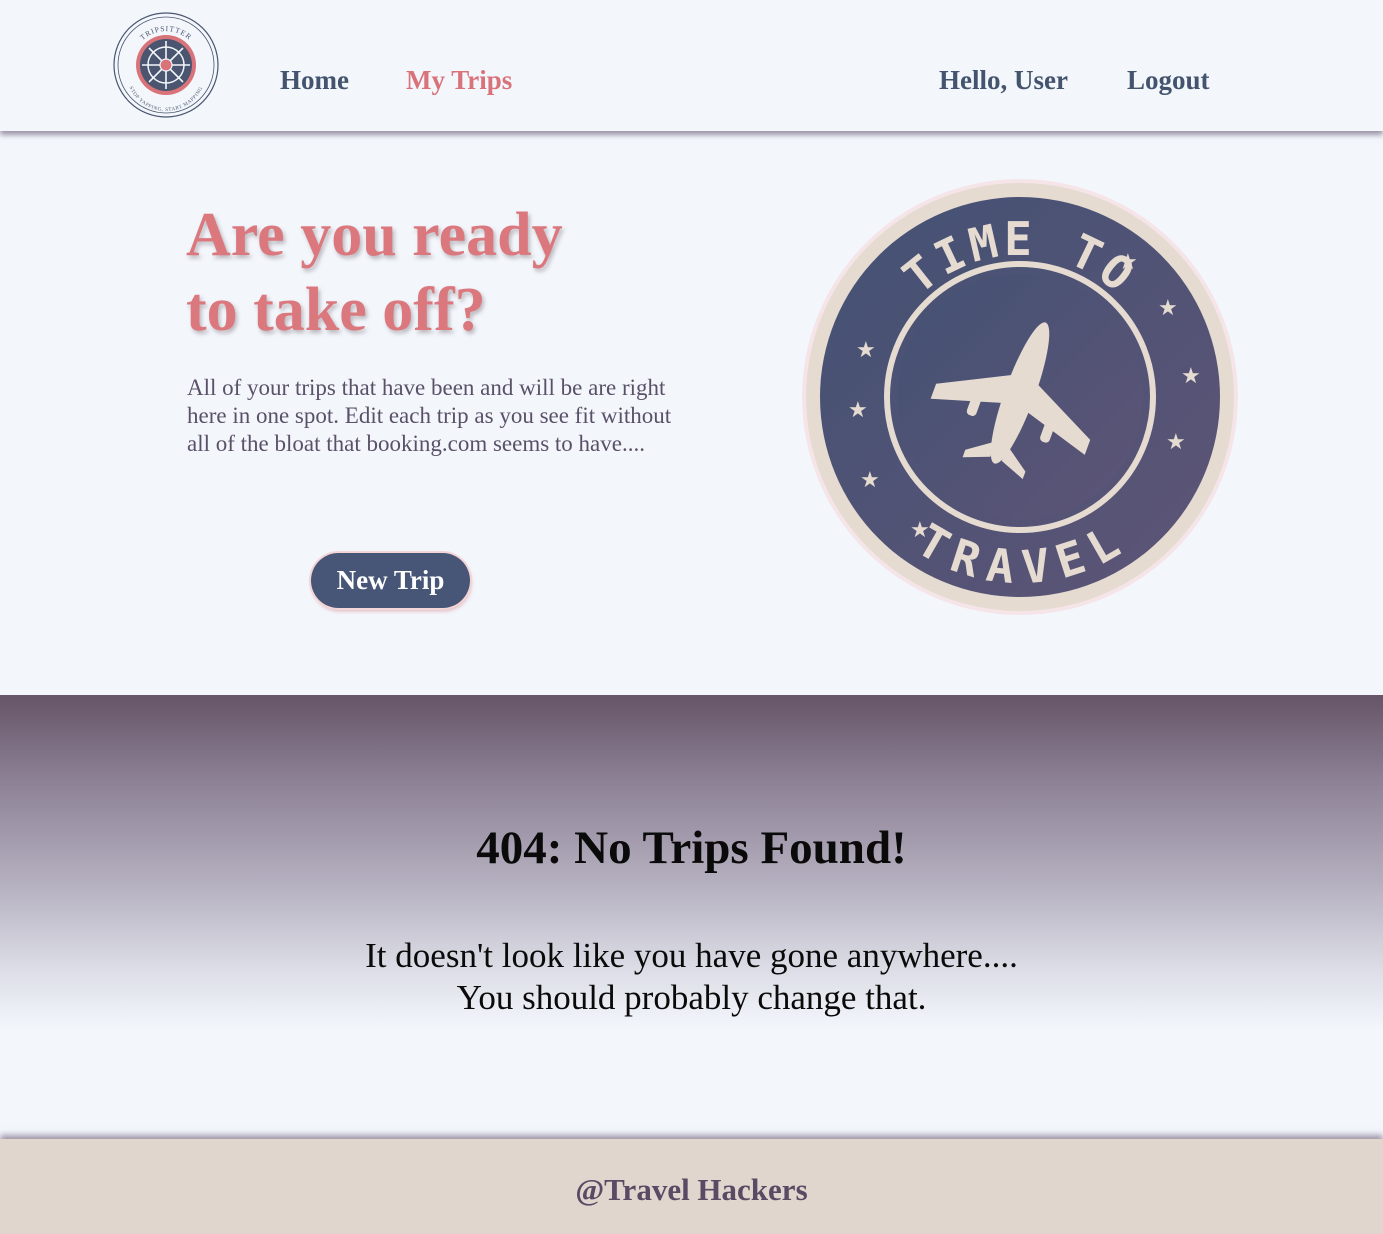 This screenshot has height=1234, width=1383. What do you see at coordinates (336, 310) in the screenshot?
I see `hero-title-line2: to take off?` at bounding box center [336, 310].